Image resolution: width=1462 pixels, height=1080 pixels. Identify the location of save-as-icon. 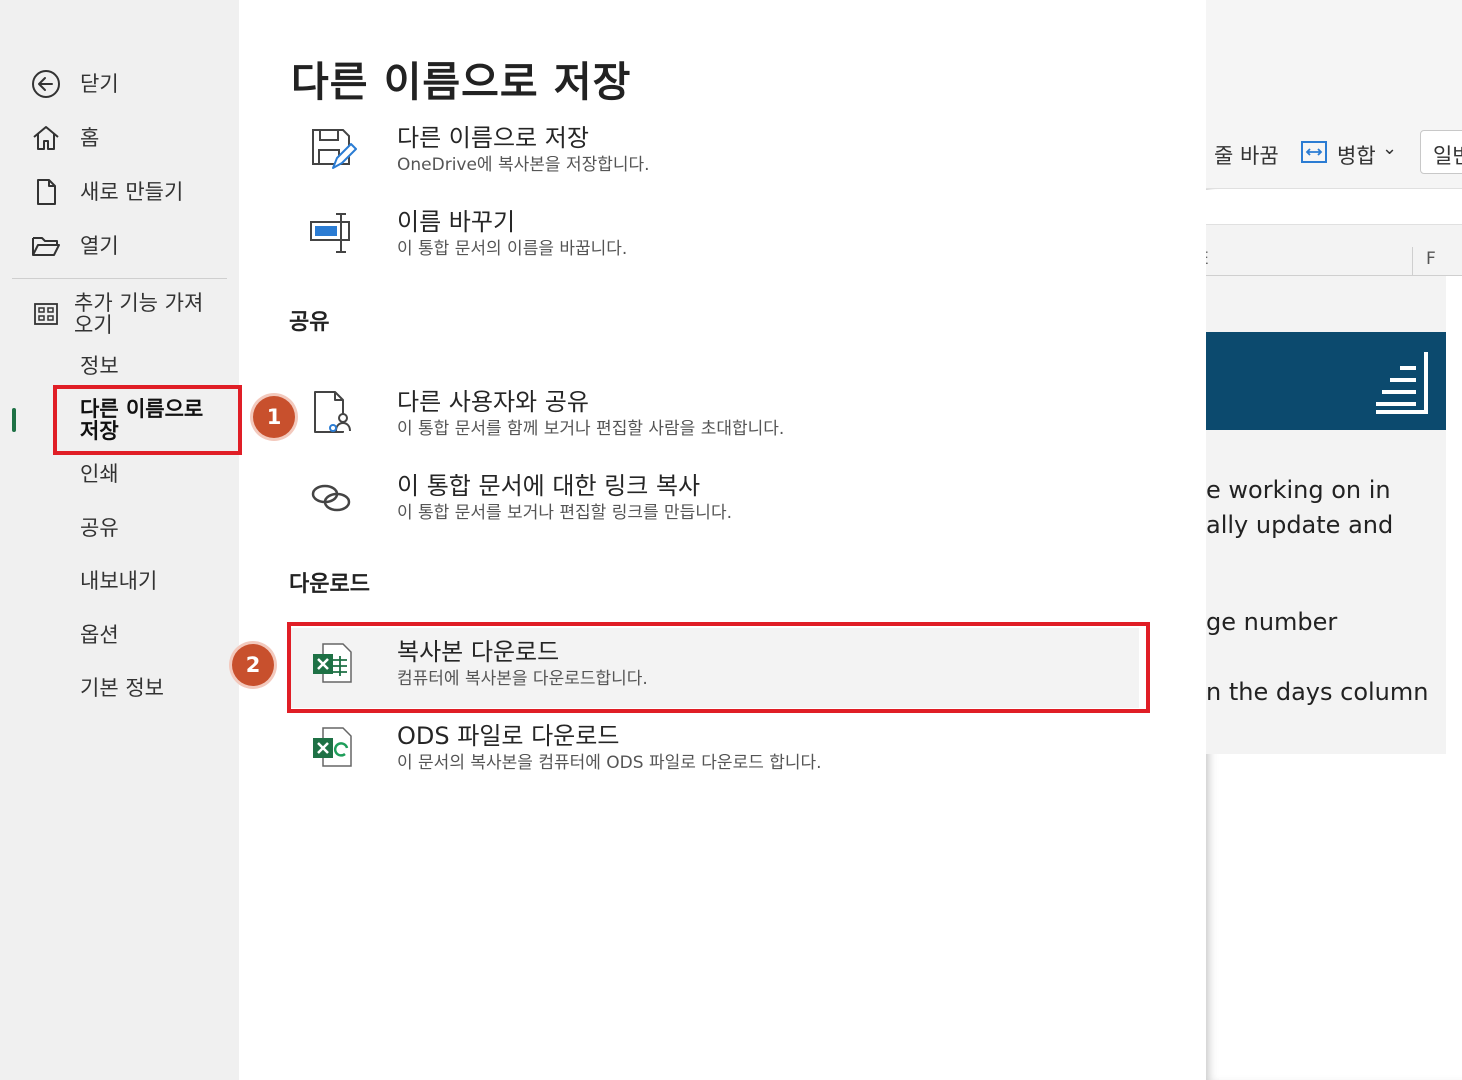
(334, 149).